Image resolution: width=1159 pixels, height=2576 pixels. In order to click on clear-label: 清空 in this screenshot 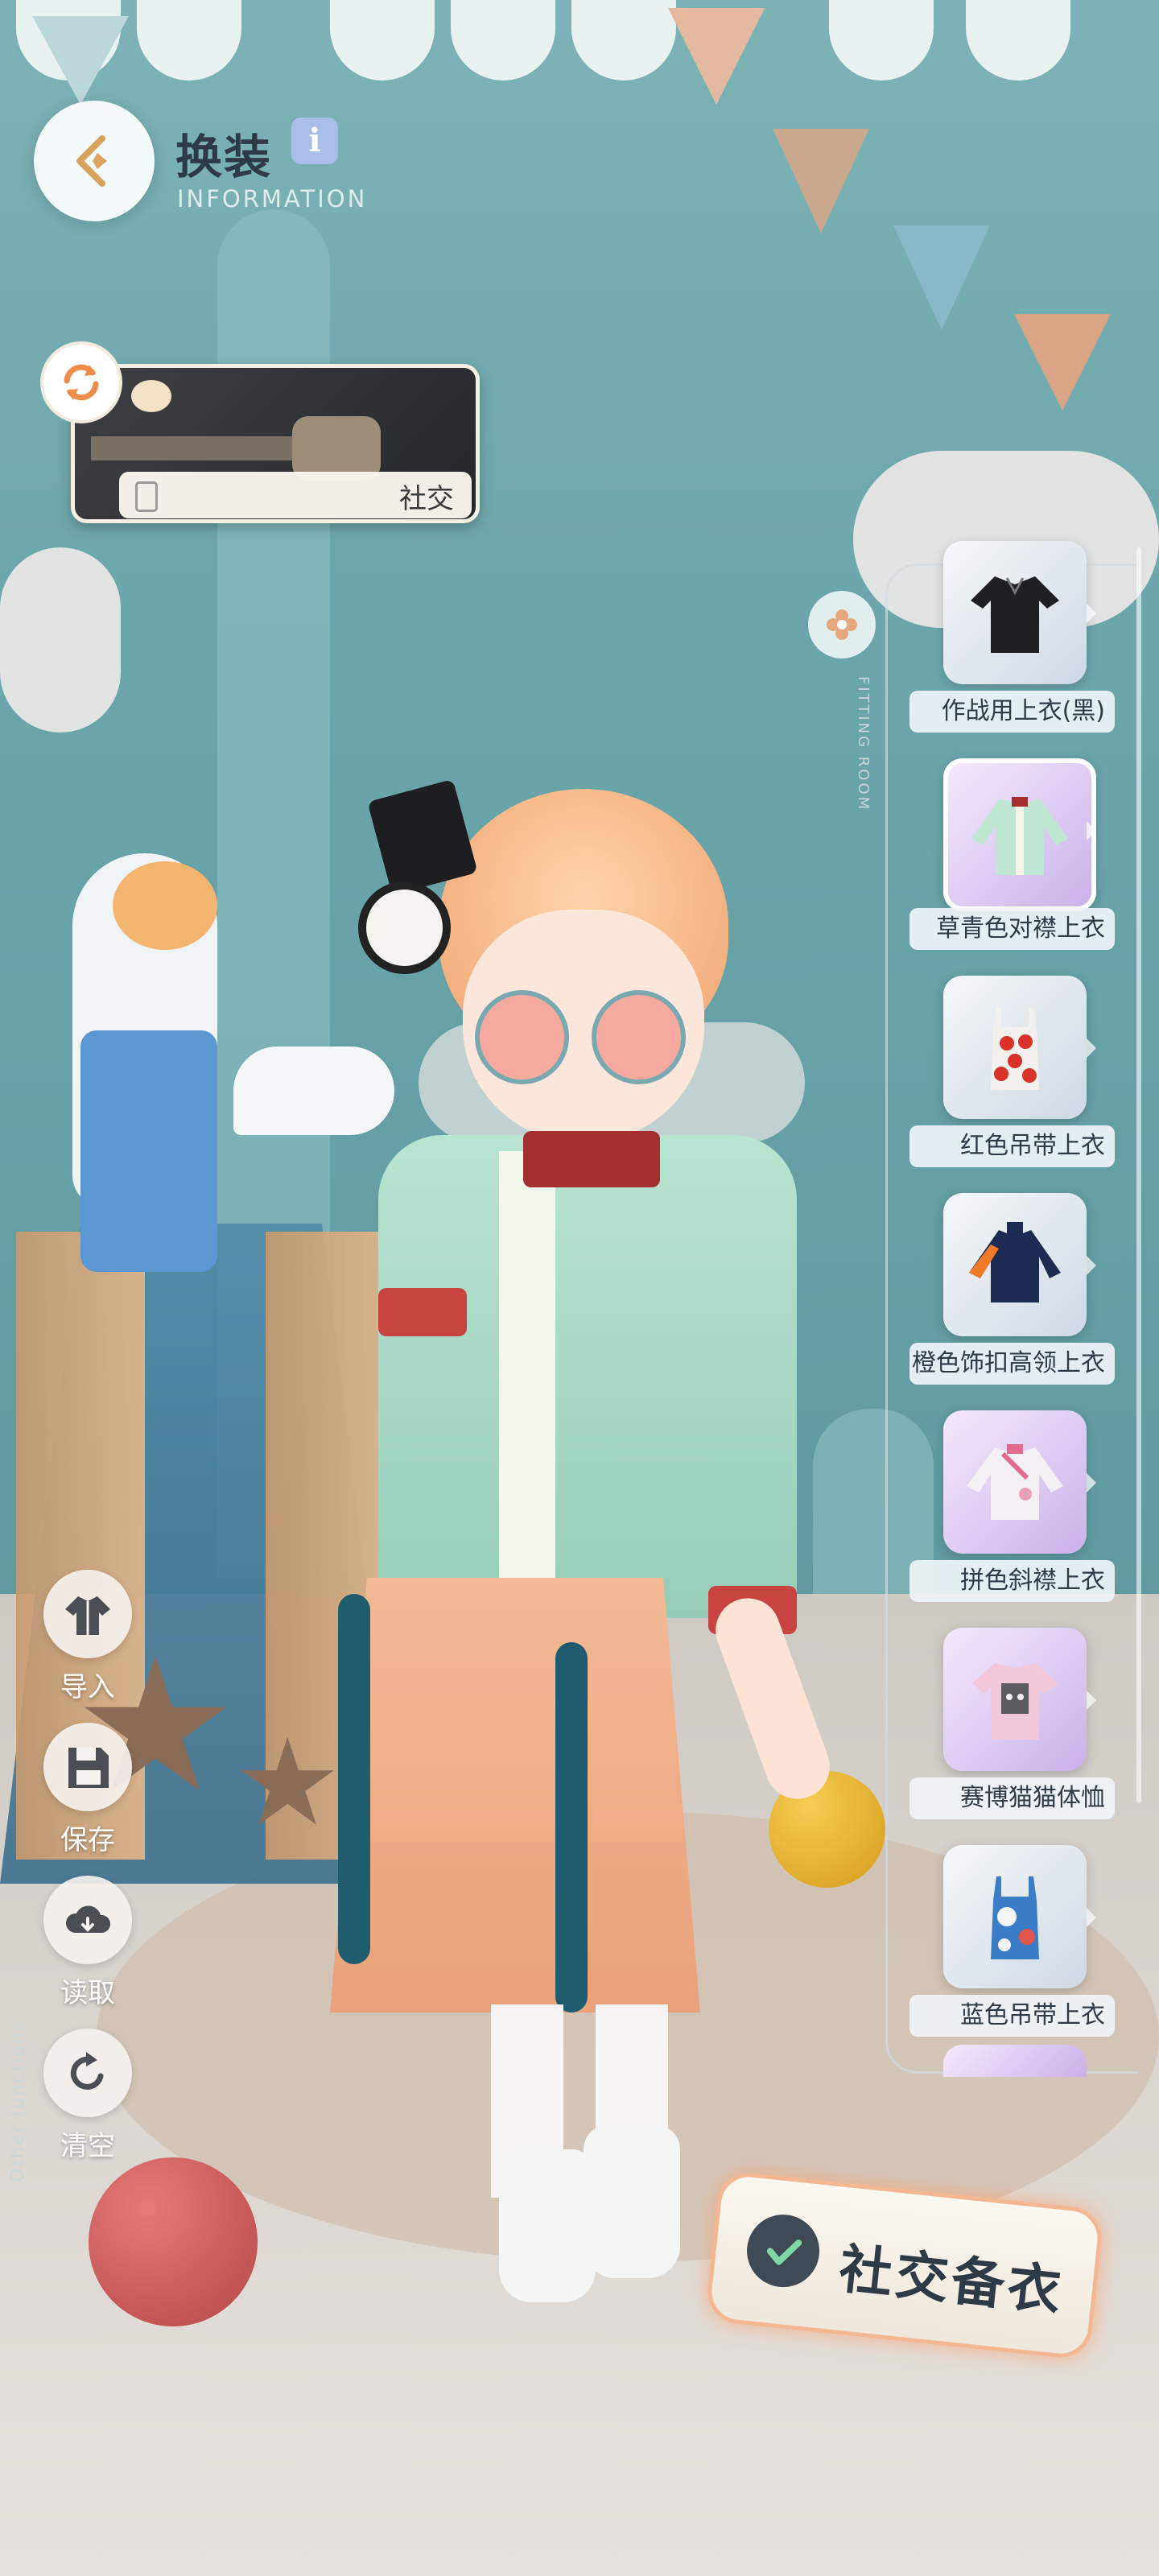, I will do `click(87, 2146)`.